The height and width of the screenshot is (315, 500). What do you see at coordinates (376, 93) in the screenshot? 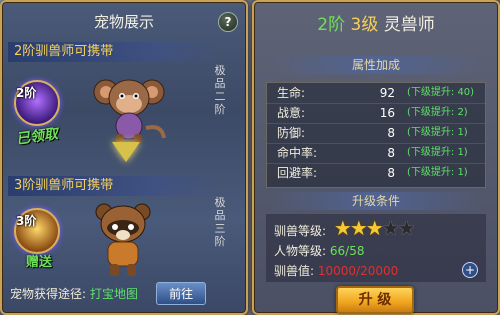
I see `stat-row: 生命: 92 (下级提升: 40)` at bounding box center [376, 93].